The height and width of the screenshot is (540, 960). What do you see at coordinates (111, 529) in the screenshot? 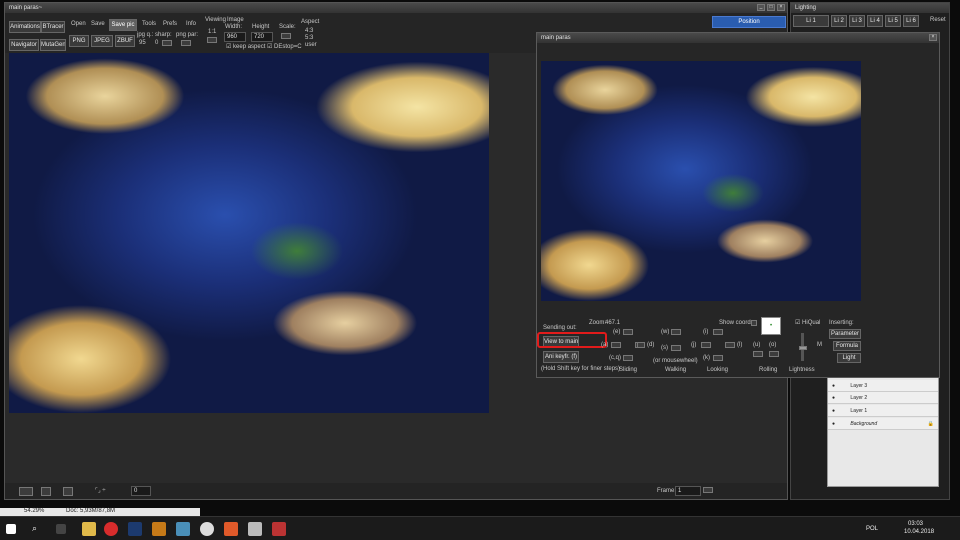
I see `opera-icon` at bounding box center [111, 529].